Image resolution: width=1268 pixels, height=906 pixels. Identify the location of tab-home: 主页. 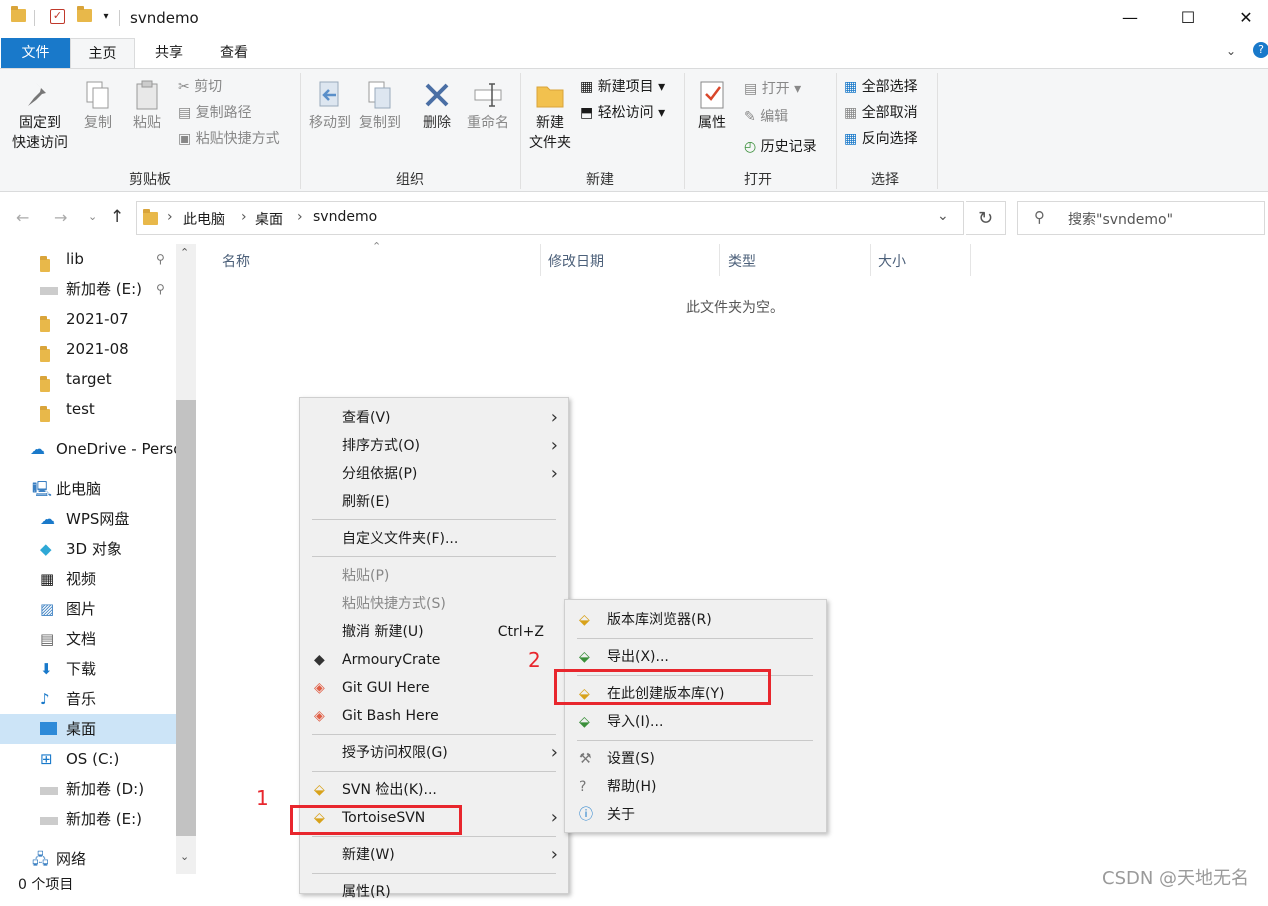
(102, 53).